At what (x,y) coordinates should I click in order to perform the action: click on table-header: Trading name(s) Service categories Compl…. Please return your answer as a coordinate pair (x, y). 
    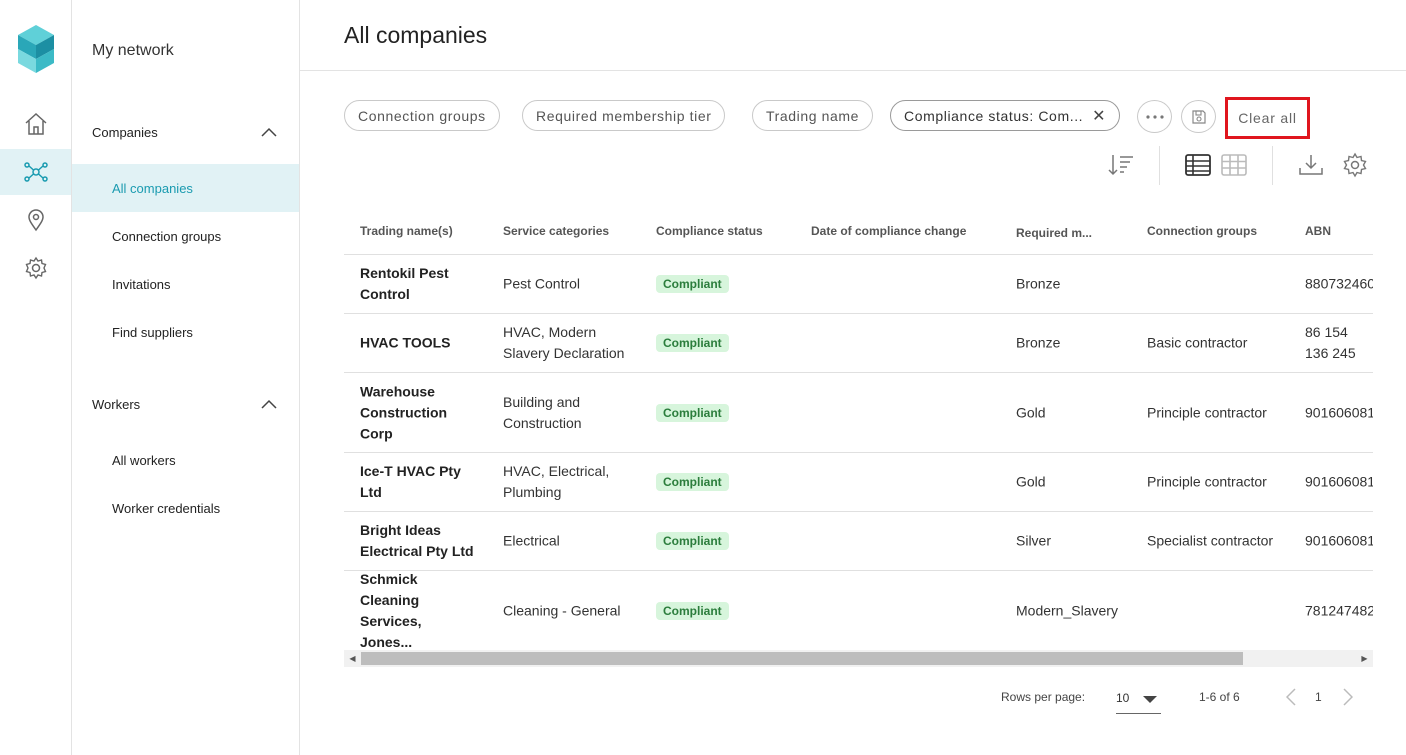
    Looking at the image, I should click on (858, 230).